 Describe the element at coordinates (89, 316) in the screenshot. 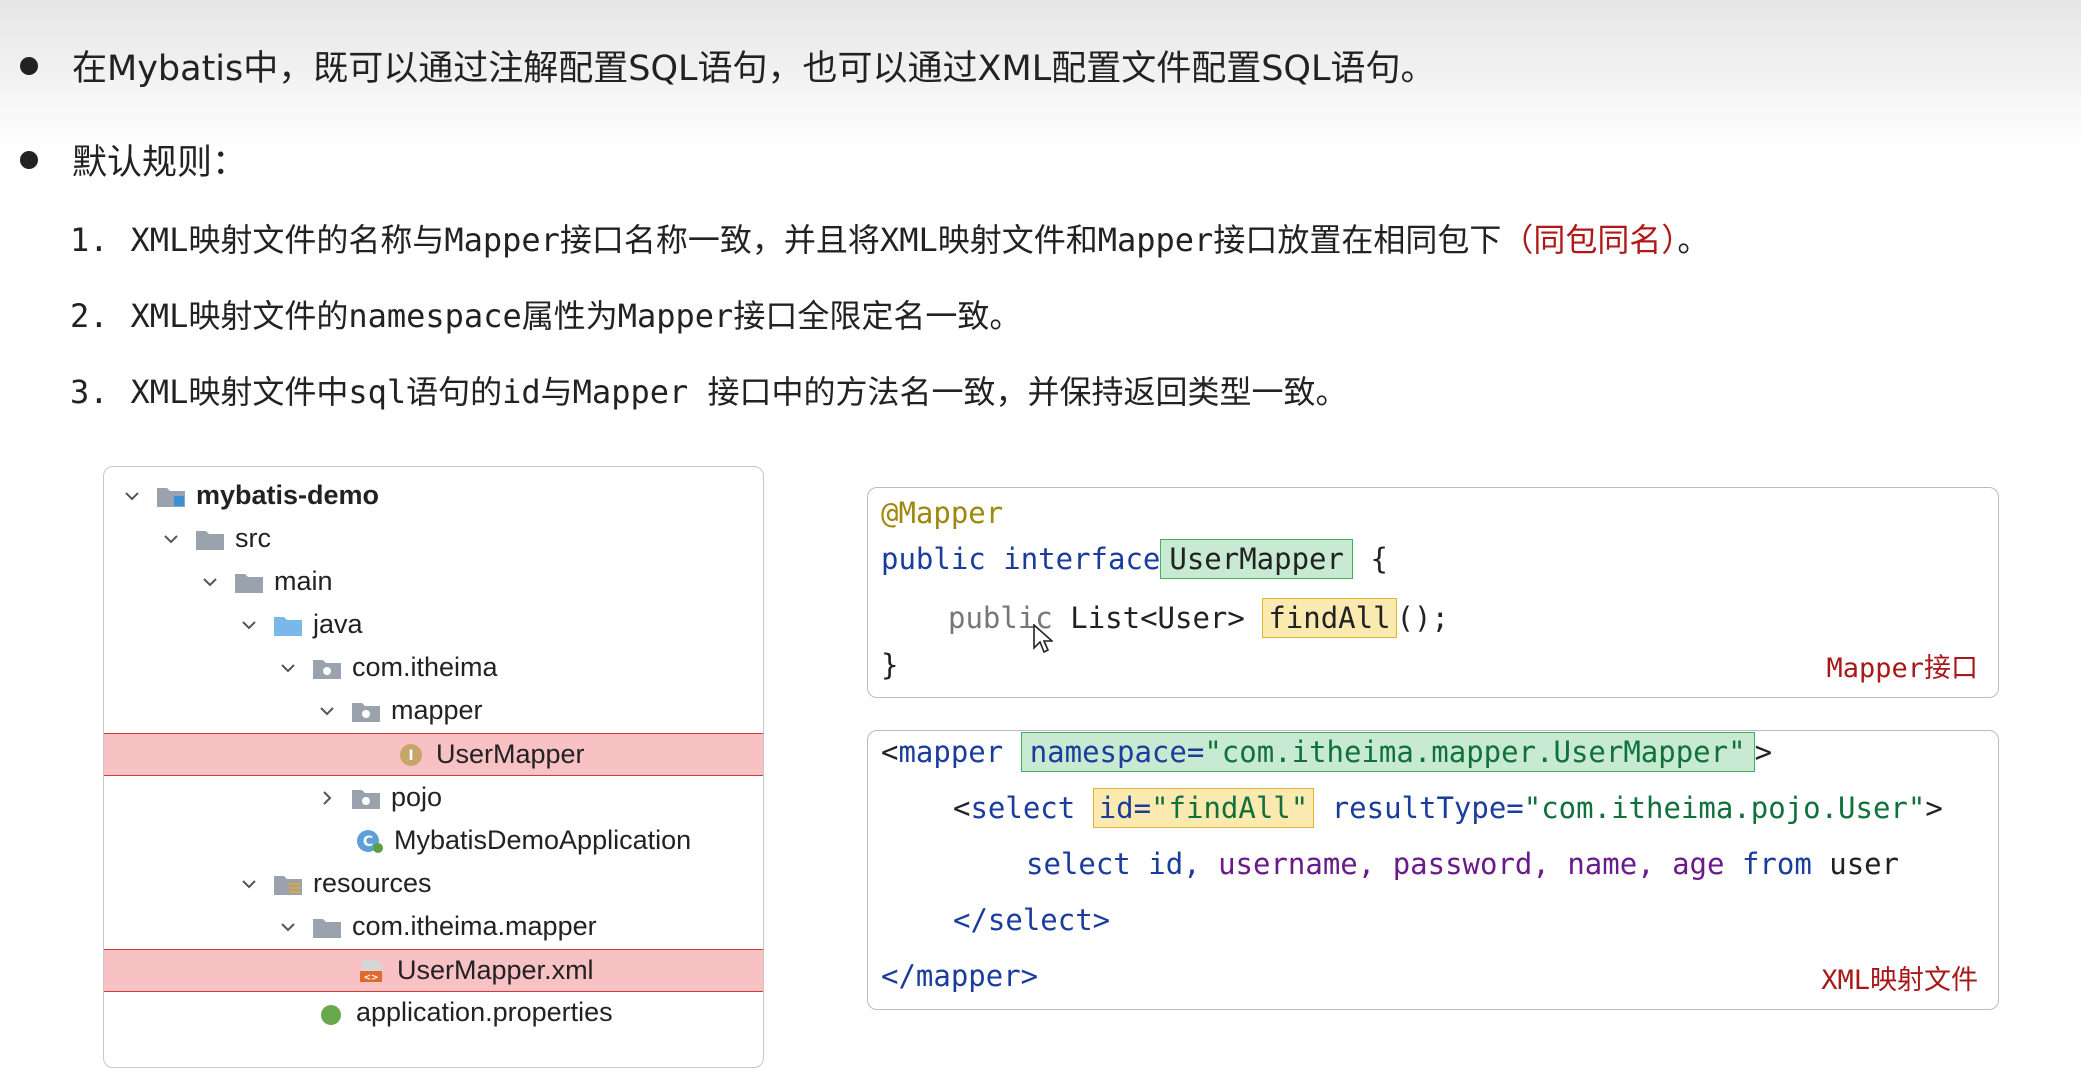

I see `rule-number: 2.` at that location.